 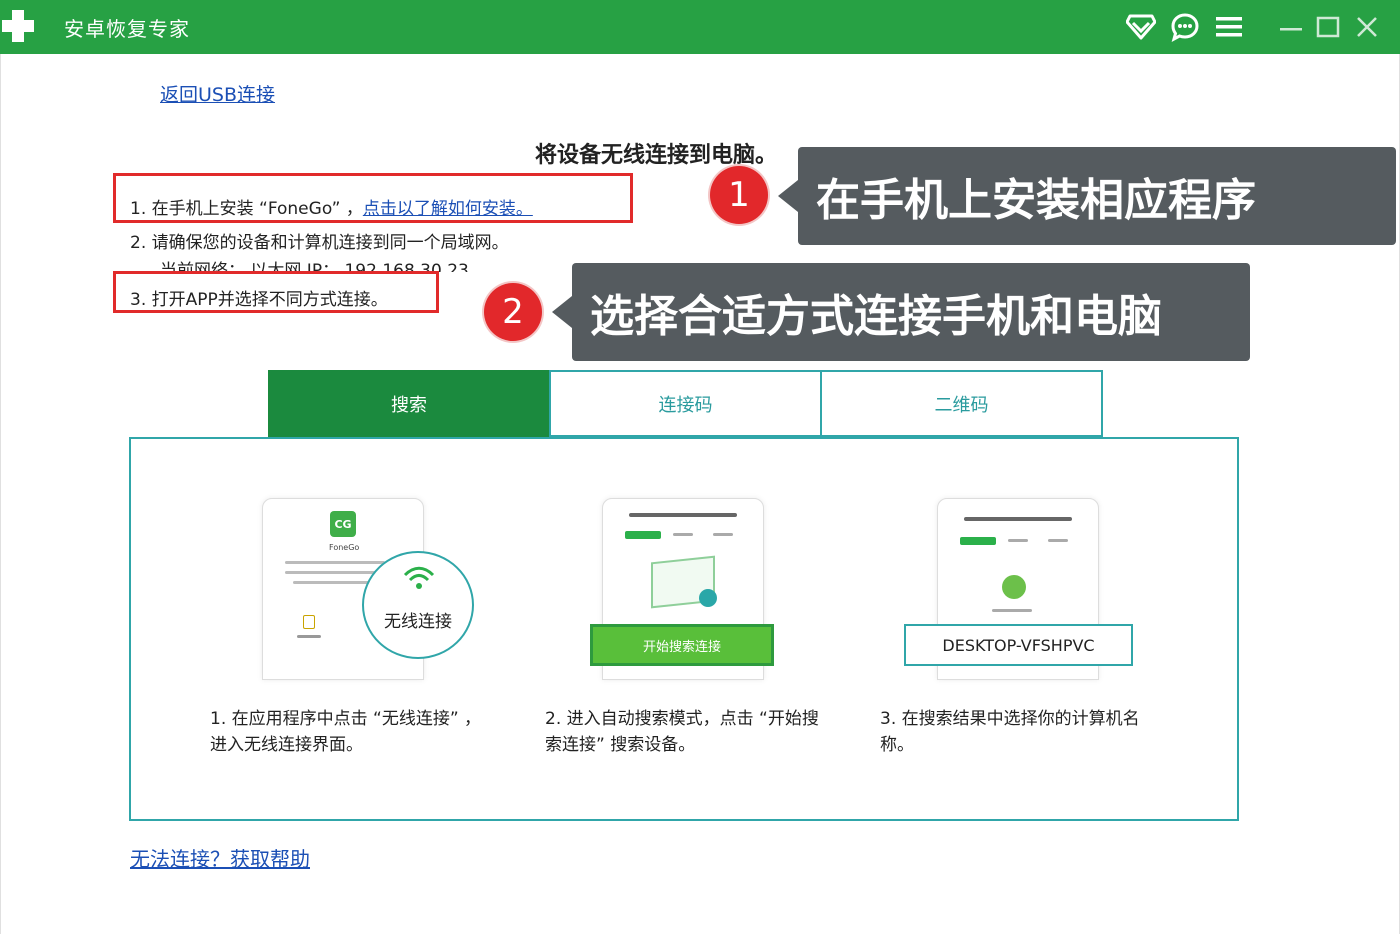 I want to click on start-search-button: 开始搜索连接, so click(x=682, y=645).